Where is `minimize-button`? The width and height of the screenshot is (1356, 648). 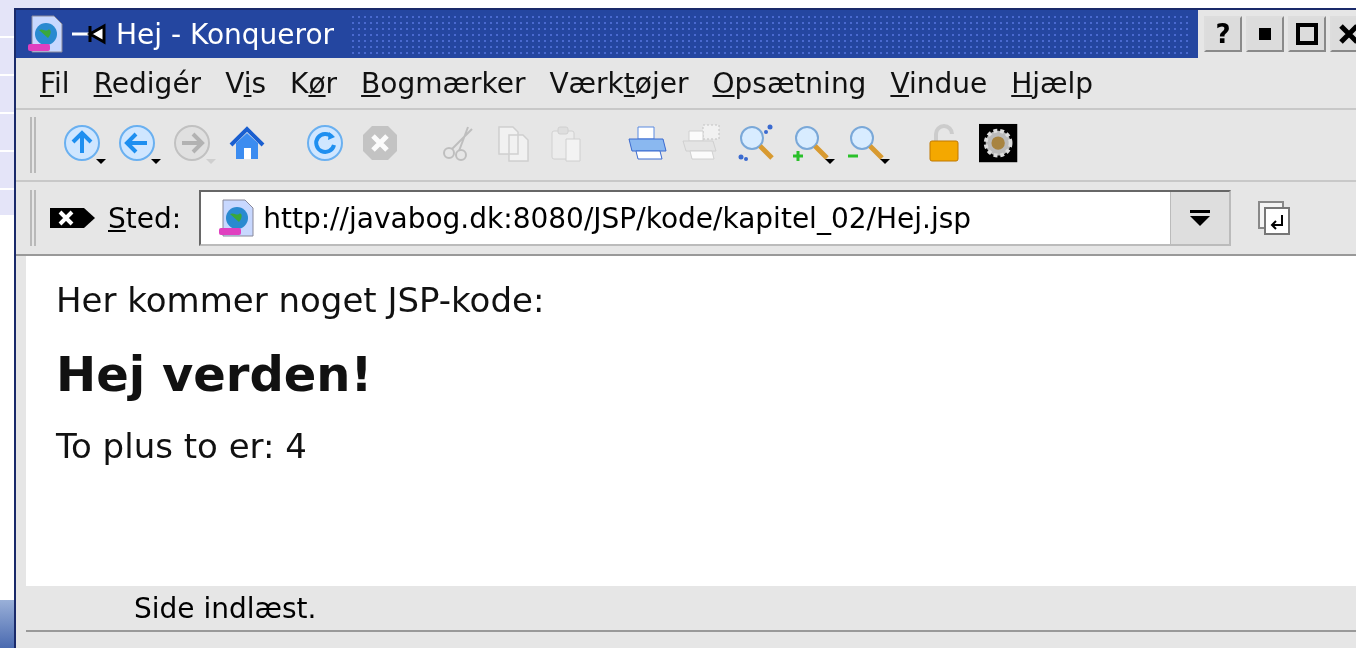
minimize-button is located at coordinates (1265, 34).